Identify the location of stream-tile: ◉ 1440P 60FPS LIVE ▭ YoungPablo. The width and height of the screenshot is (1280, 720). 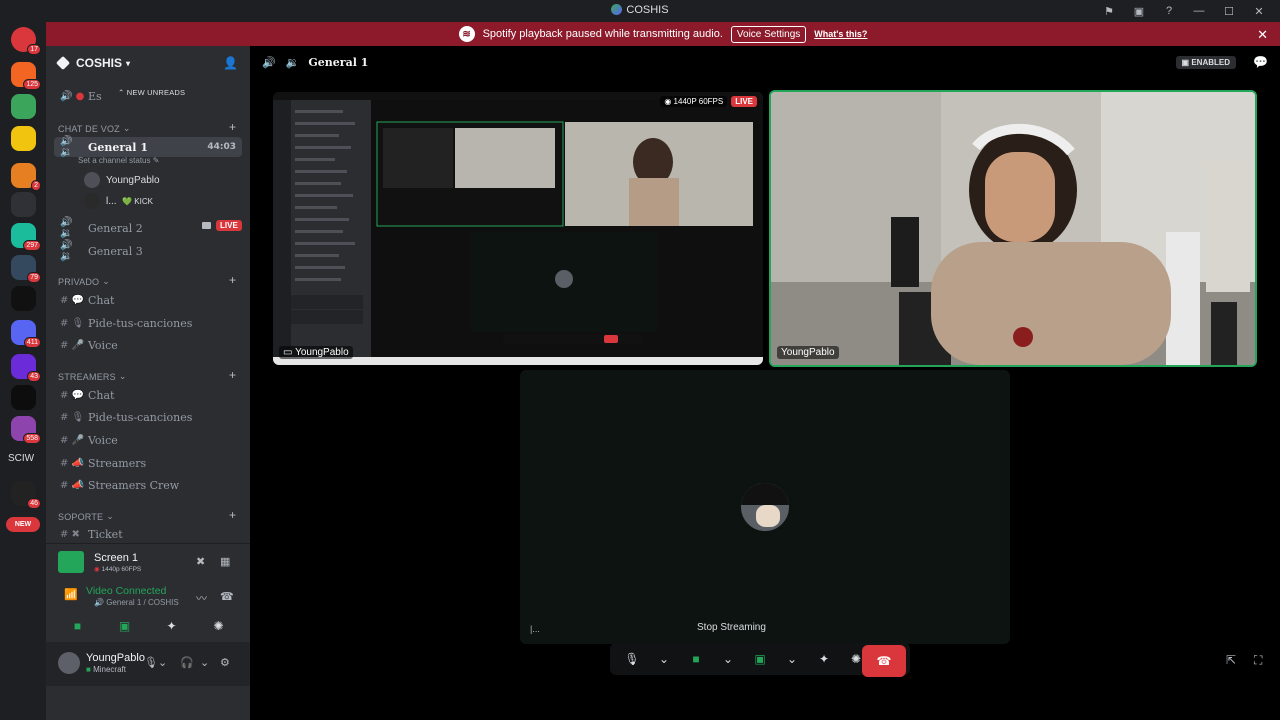
(518, 228).